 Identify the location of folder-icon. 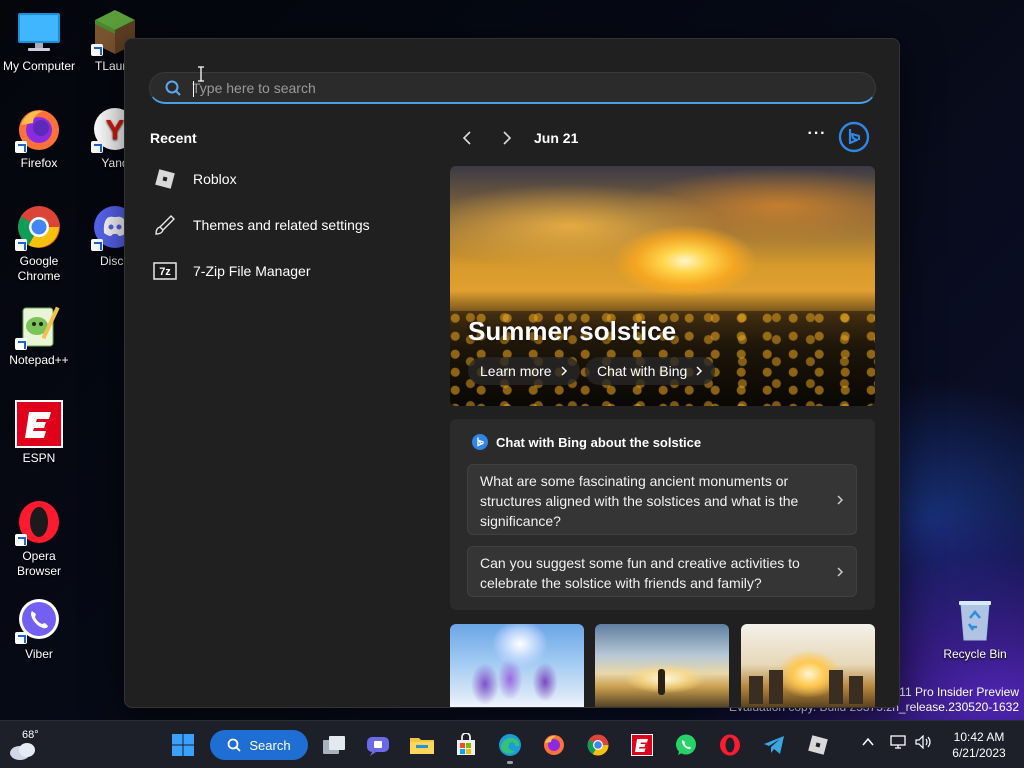
(422, 746).